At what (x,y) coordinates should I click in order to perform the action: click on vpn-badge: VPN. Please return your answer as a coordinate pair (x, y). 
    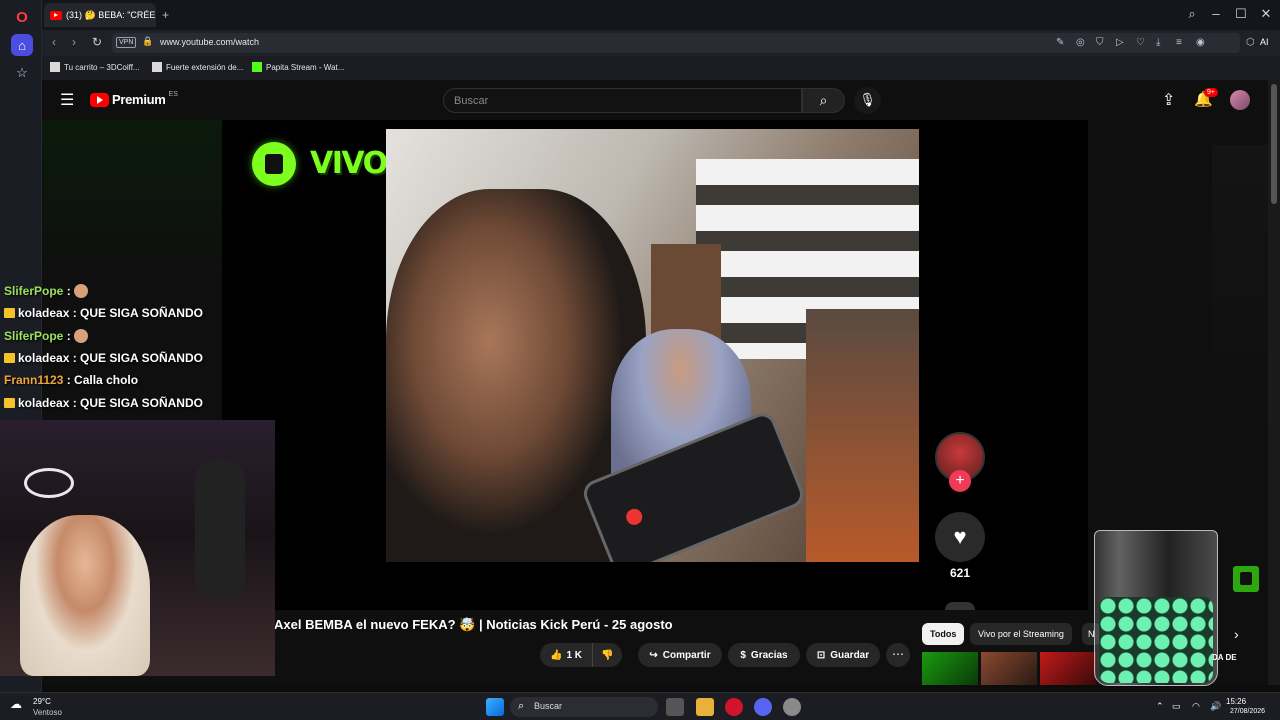
    Looking at the image, I should click on (126, 42).